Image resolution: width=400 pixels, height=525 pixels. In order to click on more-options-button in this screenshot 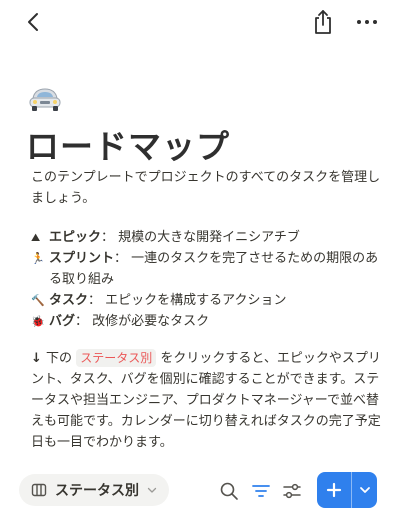, I will do `click(367, 22)`.